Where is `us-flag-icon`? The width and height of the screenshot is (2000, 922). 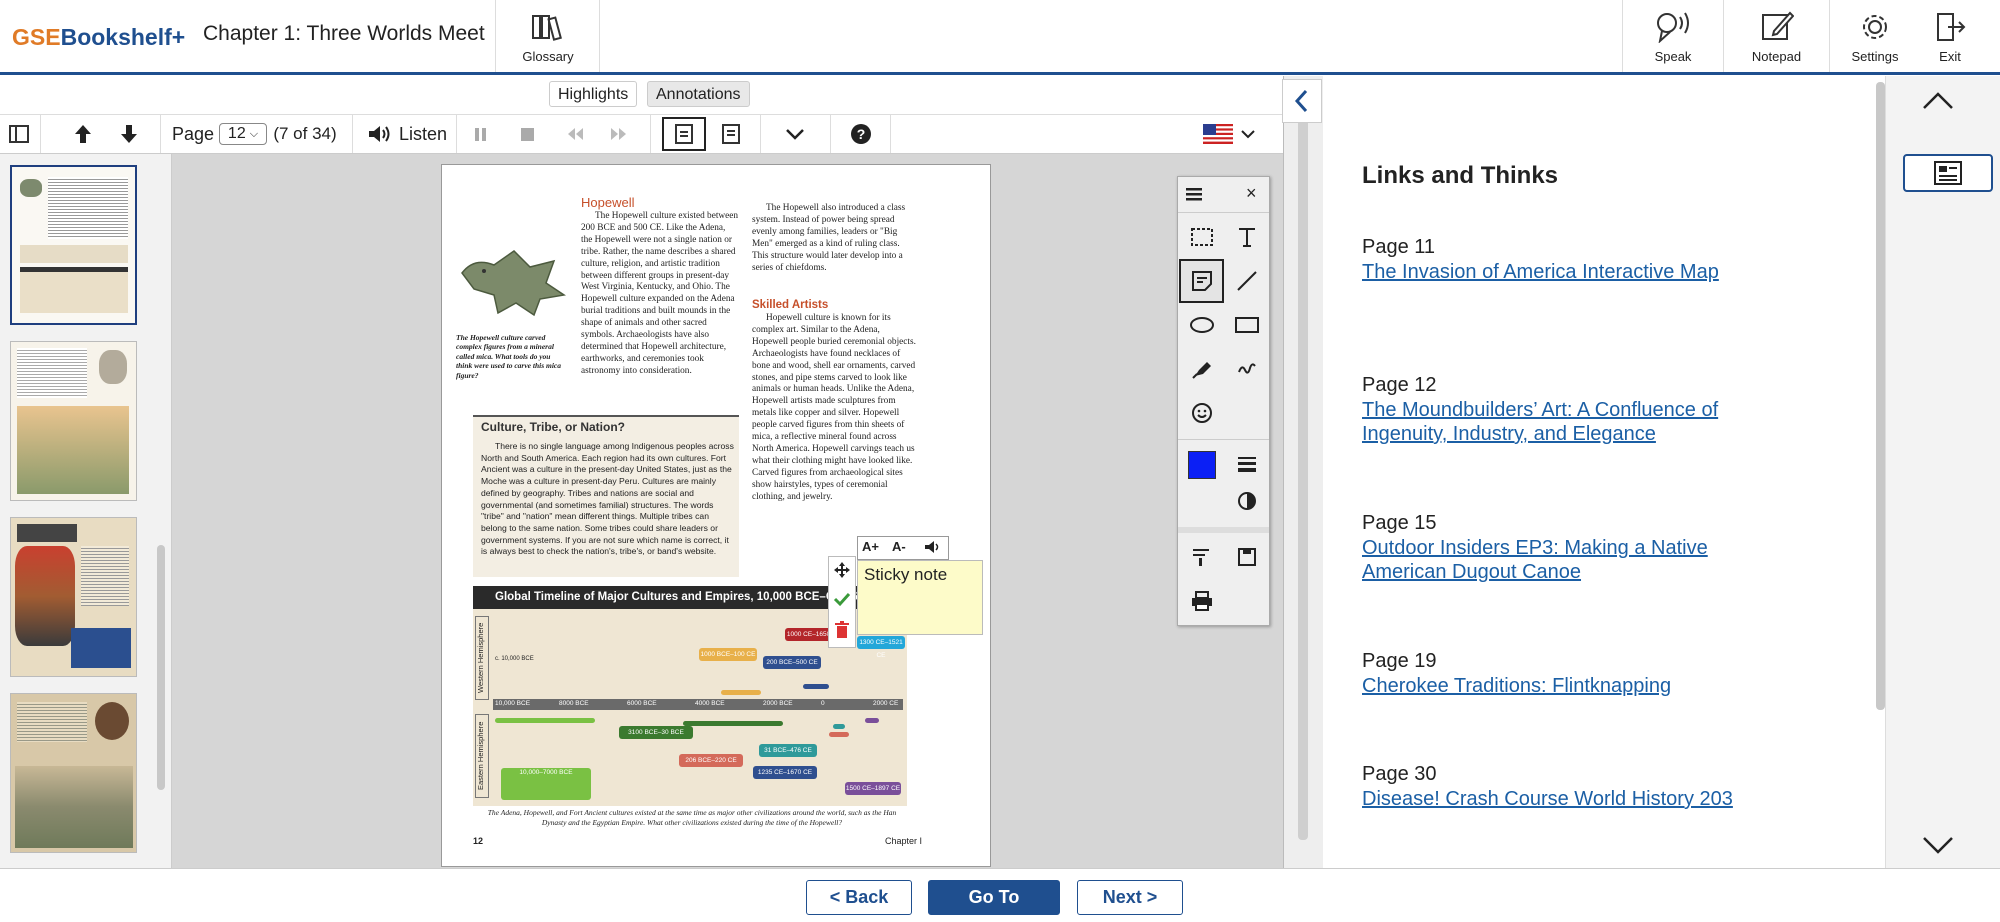
us-flag-icon is located at coordinates (1218, 134).